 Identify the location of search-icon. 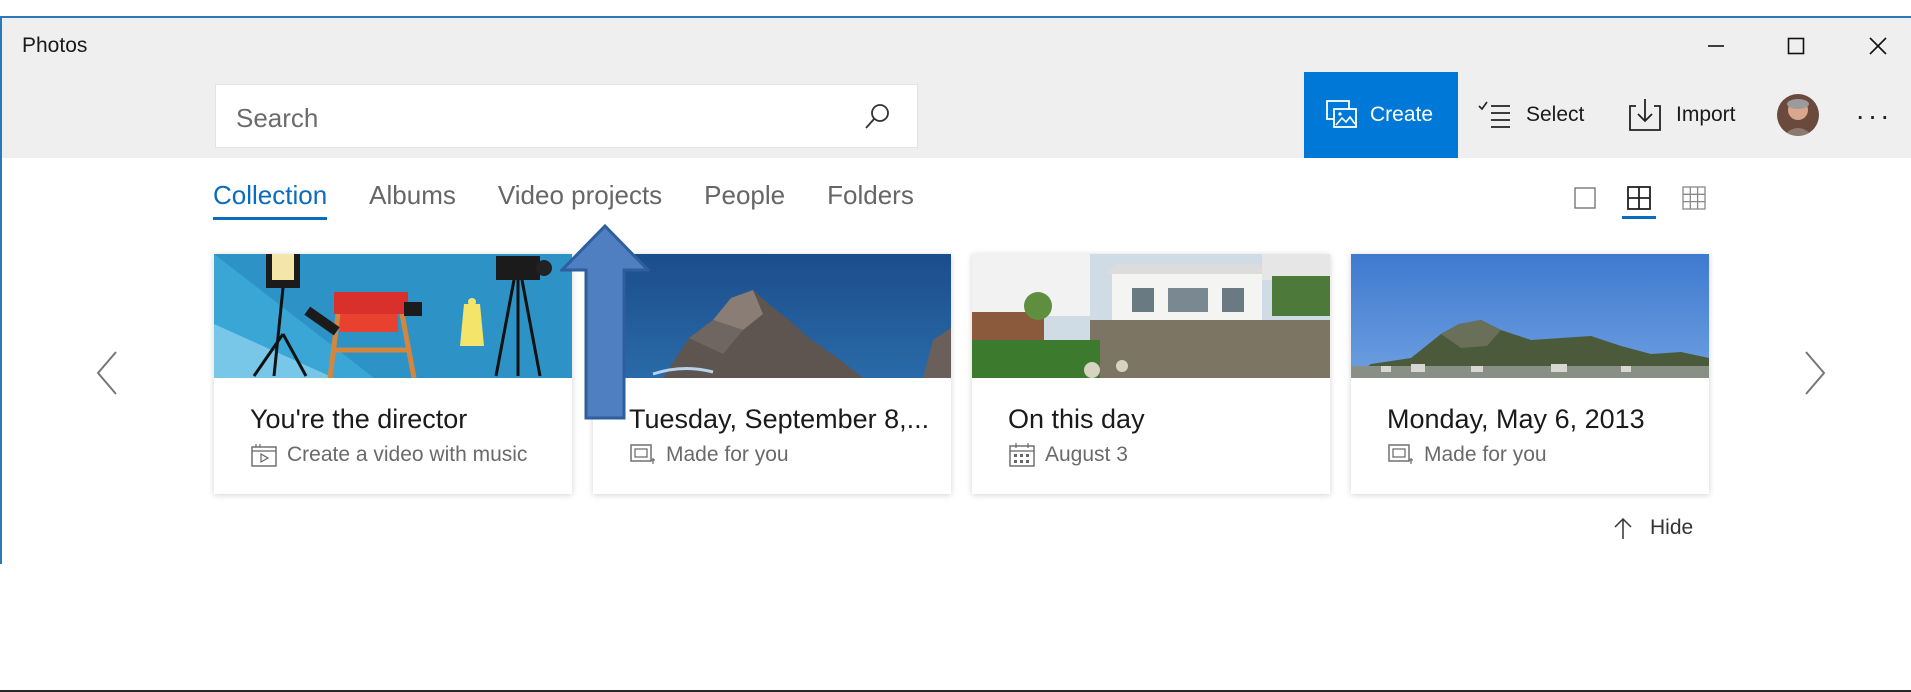
(877, 117).